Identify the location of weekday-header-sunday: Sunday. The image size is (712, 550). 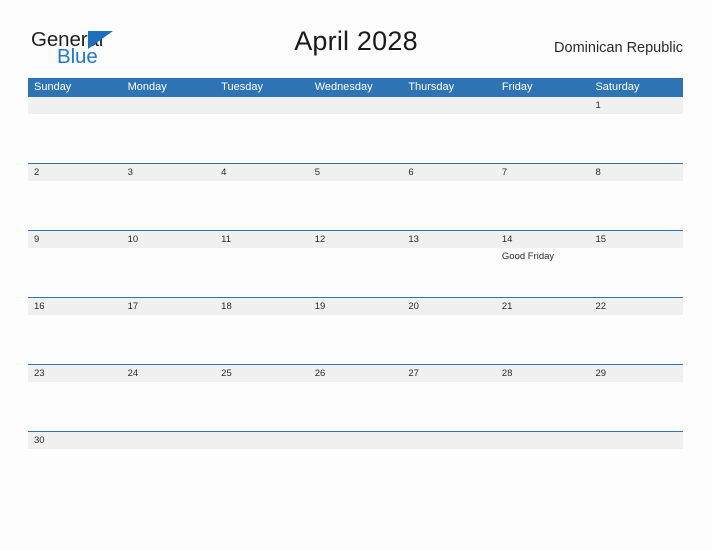
(53, 87).